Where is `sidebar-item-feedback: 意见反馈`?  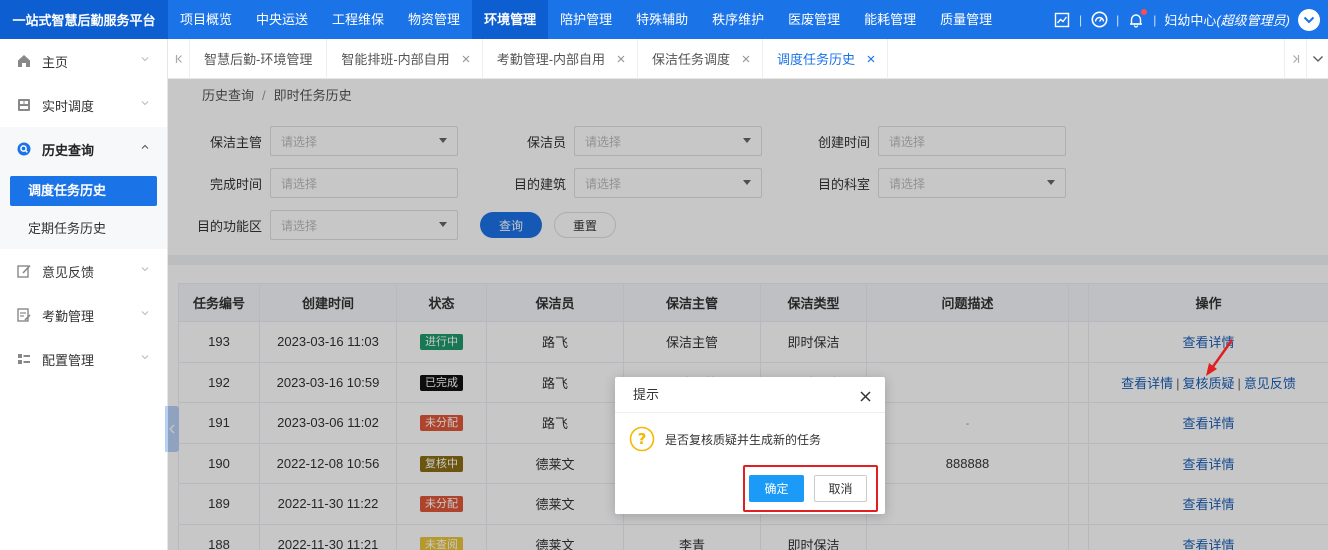 sidebar-item-feedback: 意见反馈 is located at coordinates (83, 271).